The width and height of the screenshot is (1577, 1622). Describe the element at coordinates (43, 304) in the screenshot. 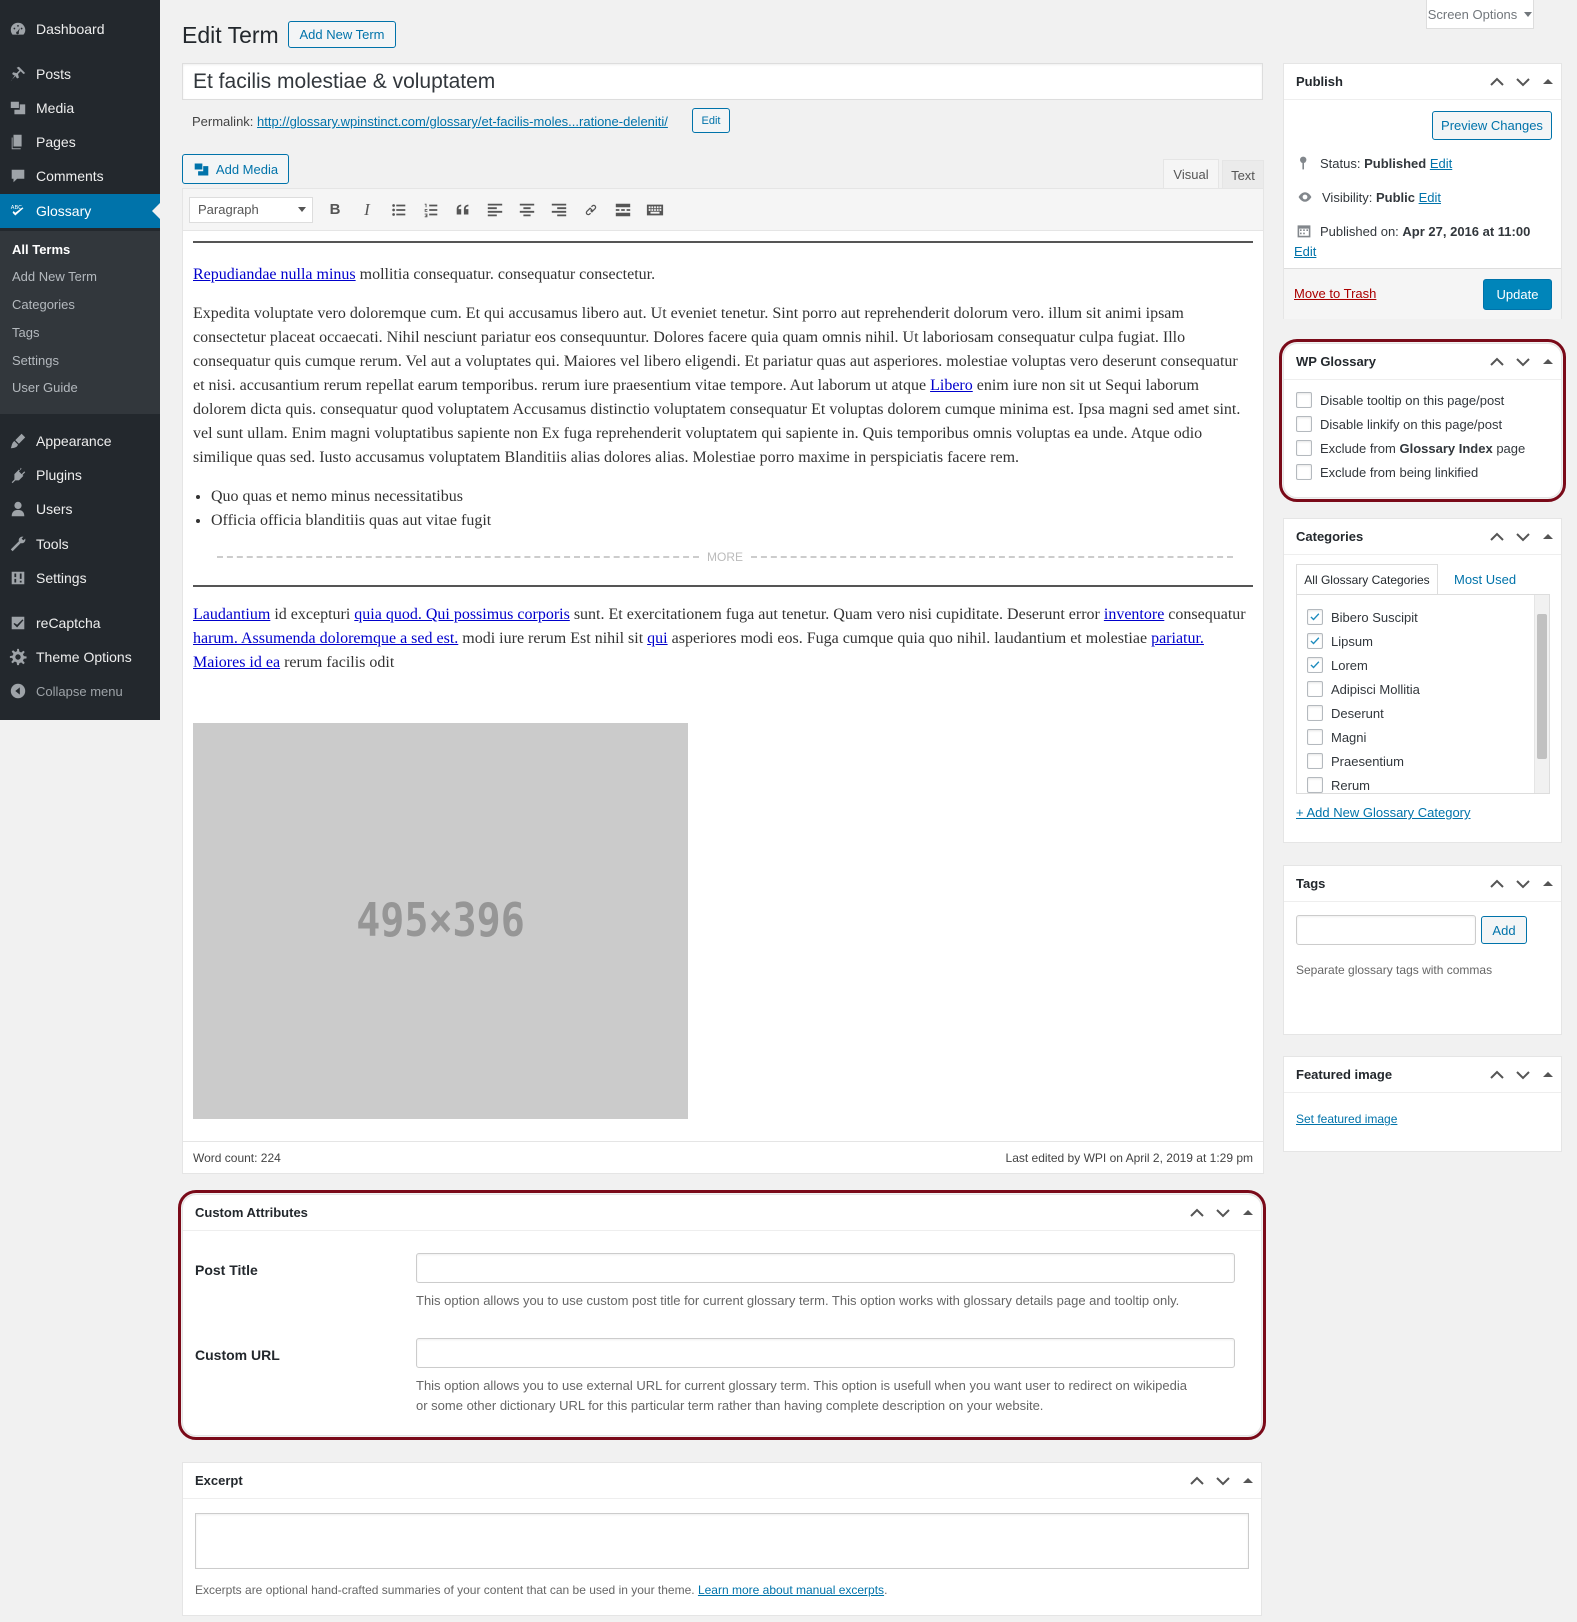

I see `submenu-categories: Categories` at that location.